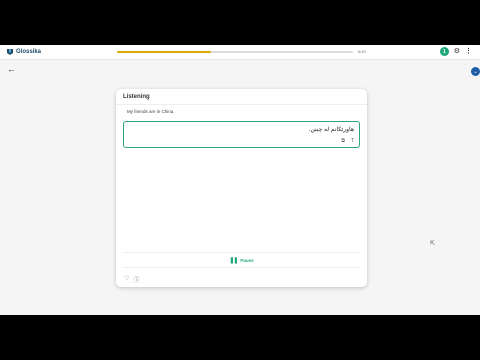 This screenshot has height=360, width=480. What do you see at coordinates (343, 141) in the screenshot?
I see `copy-icon: ⧉` at bounding box center [343, 141].